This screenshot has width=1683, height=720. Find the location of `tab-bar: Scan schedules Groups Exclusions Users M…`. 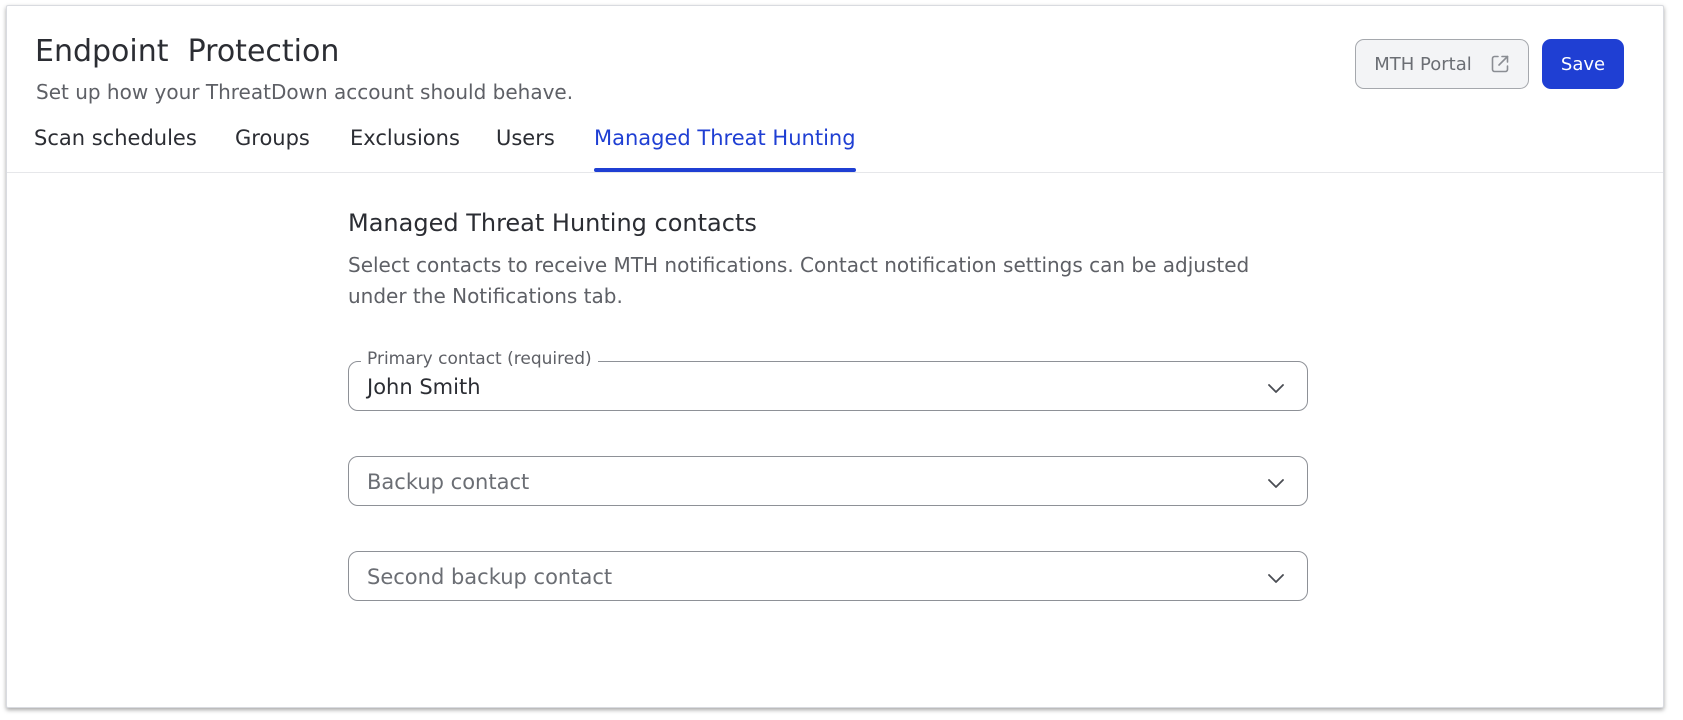

tab-bar: Scan schedules Groups Exclusions Users M… is located at coordinates (835, 148).